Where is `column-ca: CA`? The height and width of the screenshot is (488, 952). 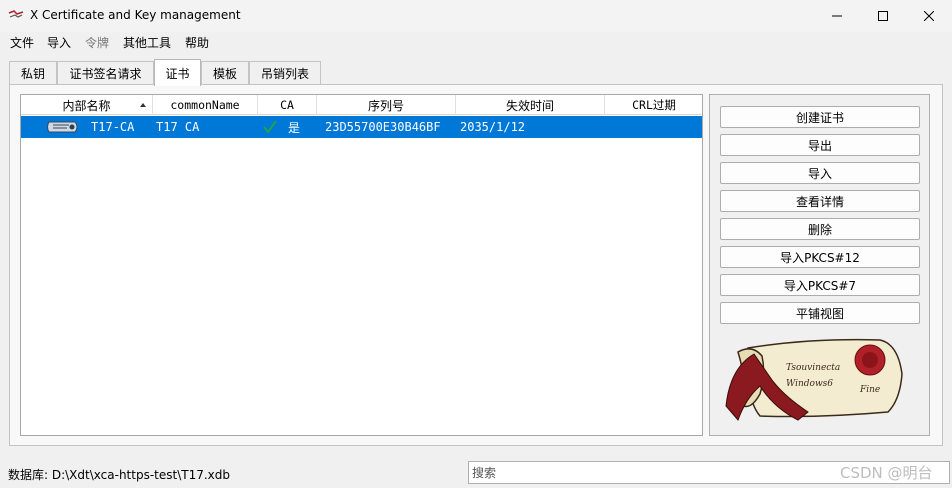
column-ca: CA is located at coordinates (287, 105).